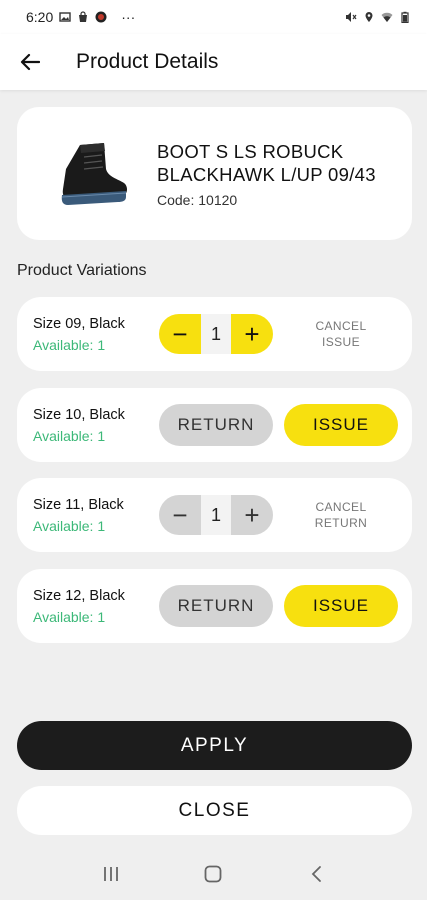  What do you see at coordinates (405, 17) in the screenshot?
I see `battery-icon` at bounding box center [405, 17].